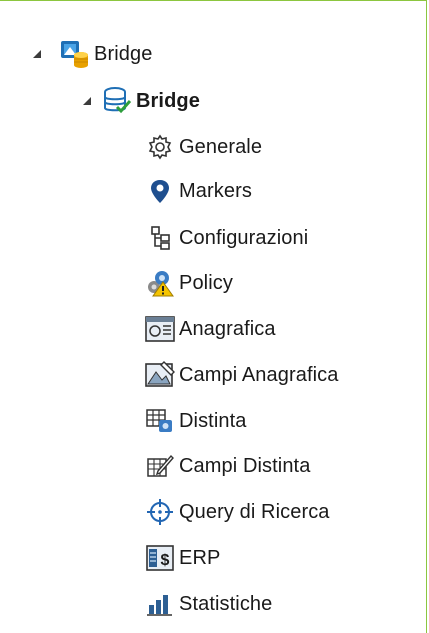 The height and width of the screenshot is (633, 429). I want to click on tree-node-bridge-db: Bridge, so click(140, 101).